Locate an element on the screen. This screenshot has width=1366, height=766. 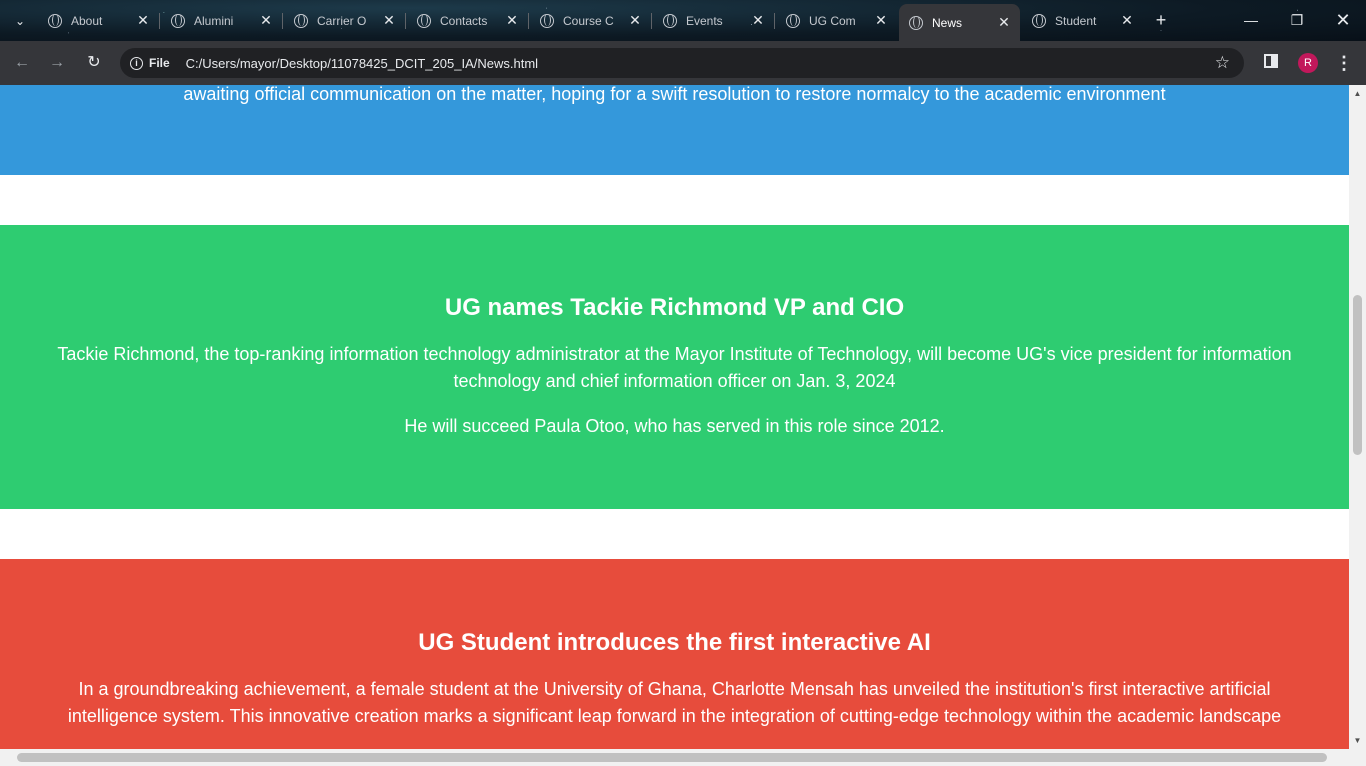
tab-carrier: Carrier O ✕ is located at coordinates (344, 20).